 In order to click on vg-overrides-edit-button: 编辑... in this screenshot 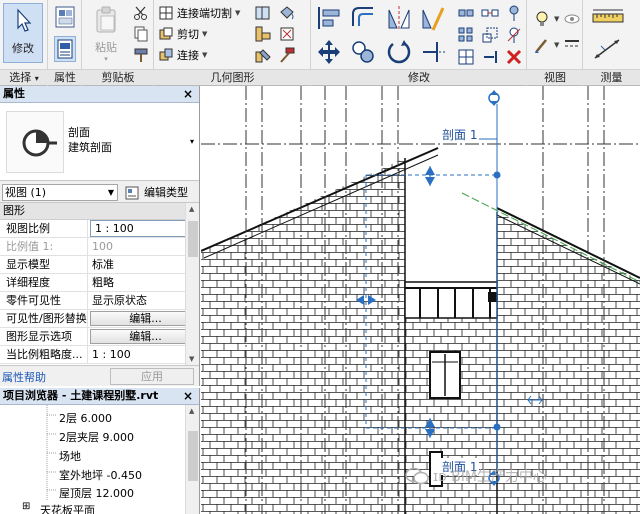, I will do `click(143, 318)`.